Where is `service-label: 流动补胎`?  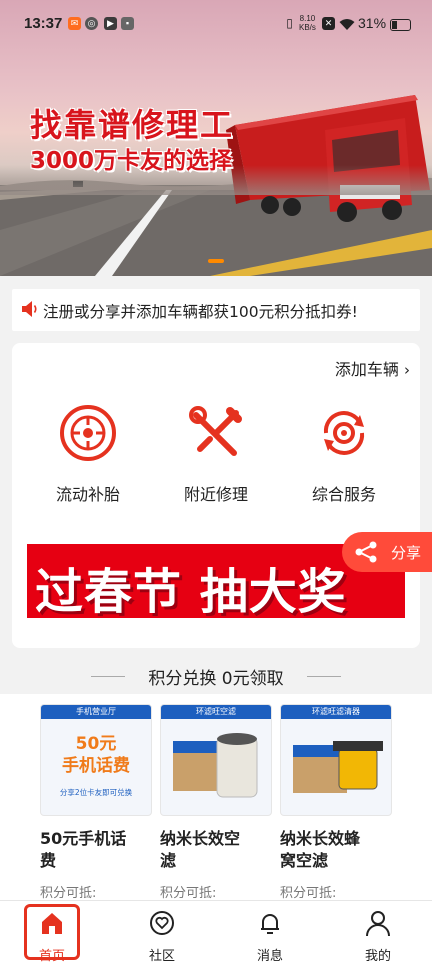 service-label: 流动补胎 is located at coordinates (87, 494).